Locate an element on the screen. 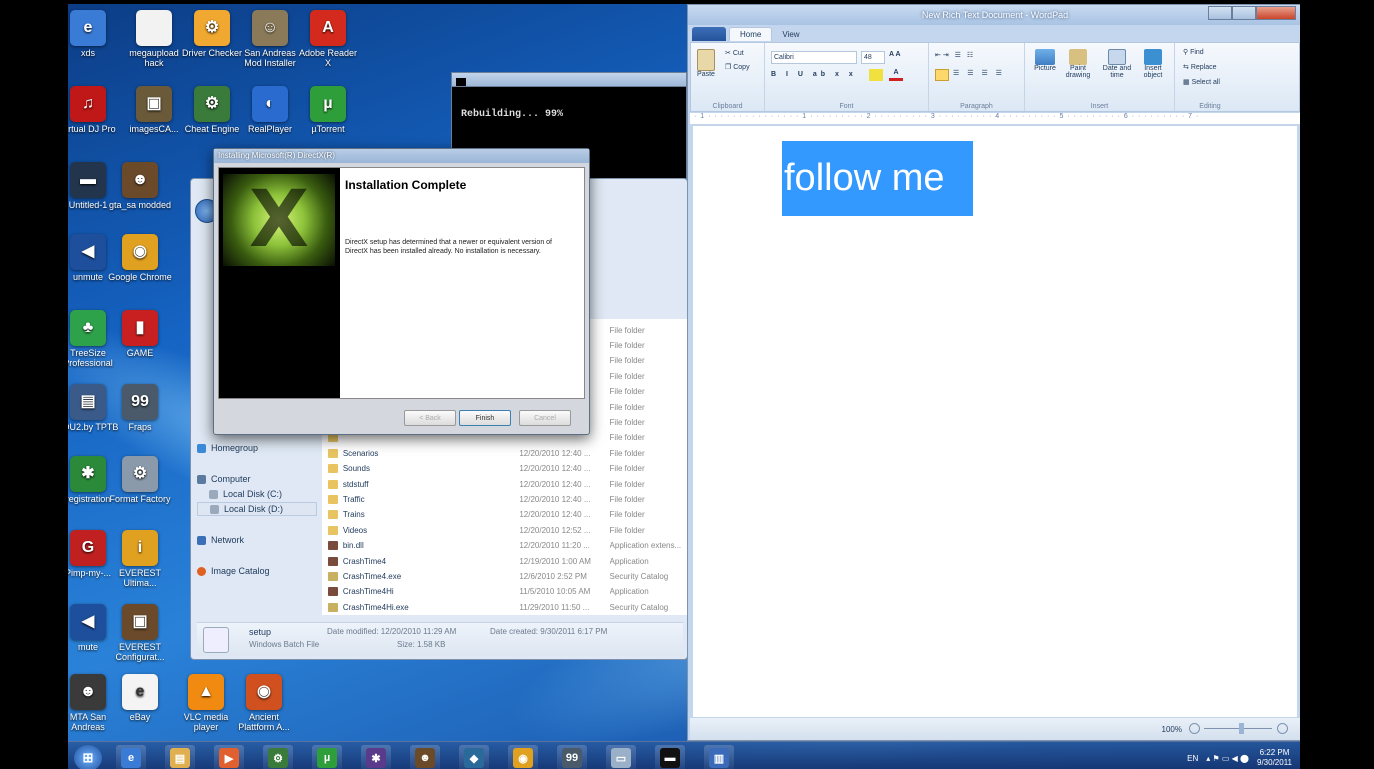 Image resolution: width=1374 pixels, height=769 pixels. language-indicator: EN is located at coordinates (1192, 758).